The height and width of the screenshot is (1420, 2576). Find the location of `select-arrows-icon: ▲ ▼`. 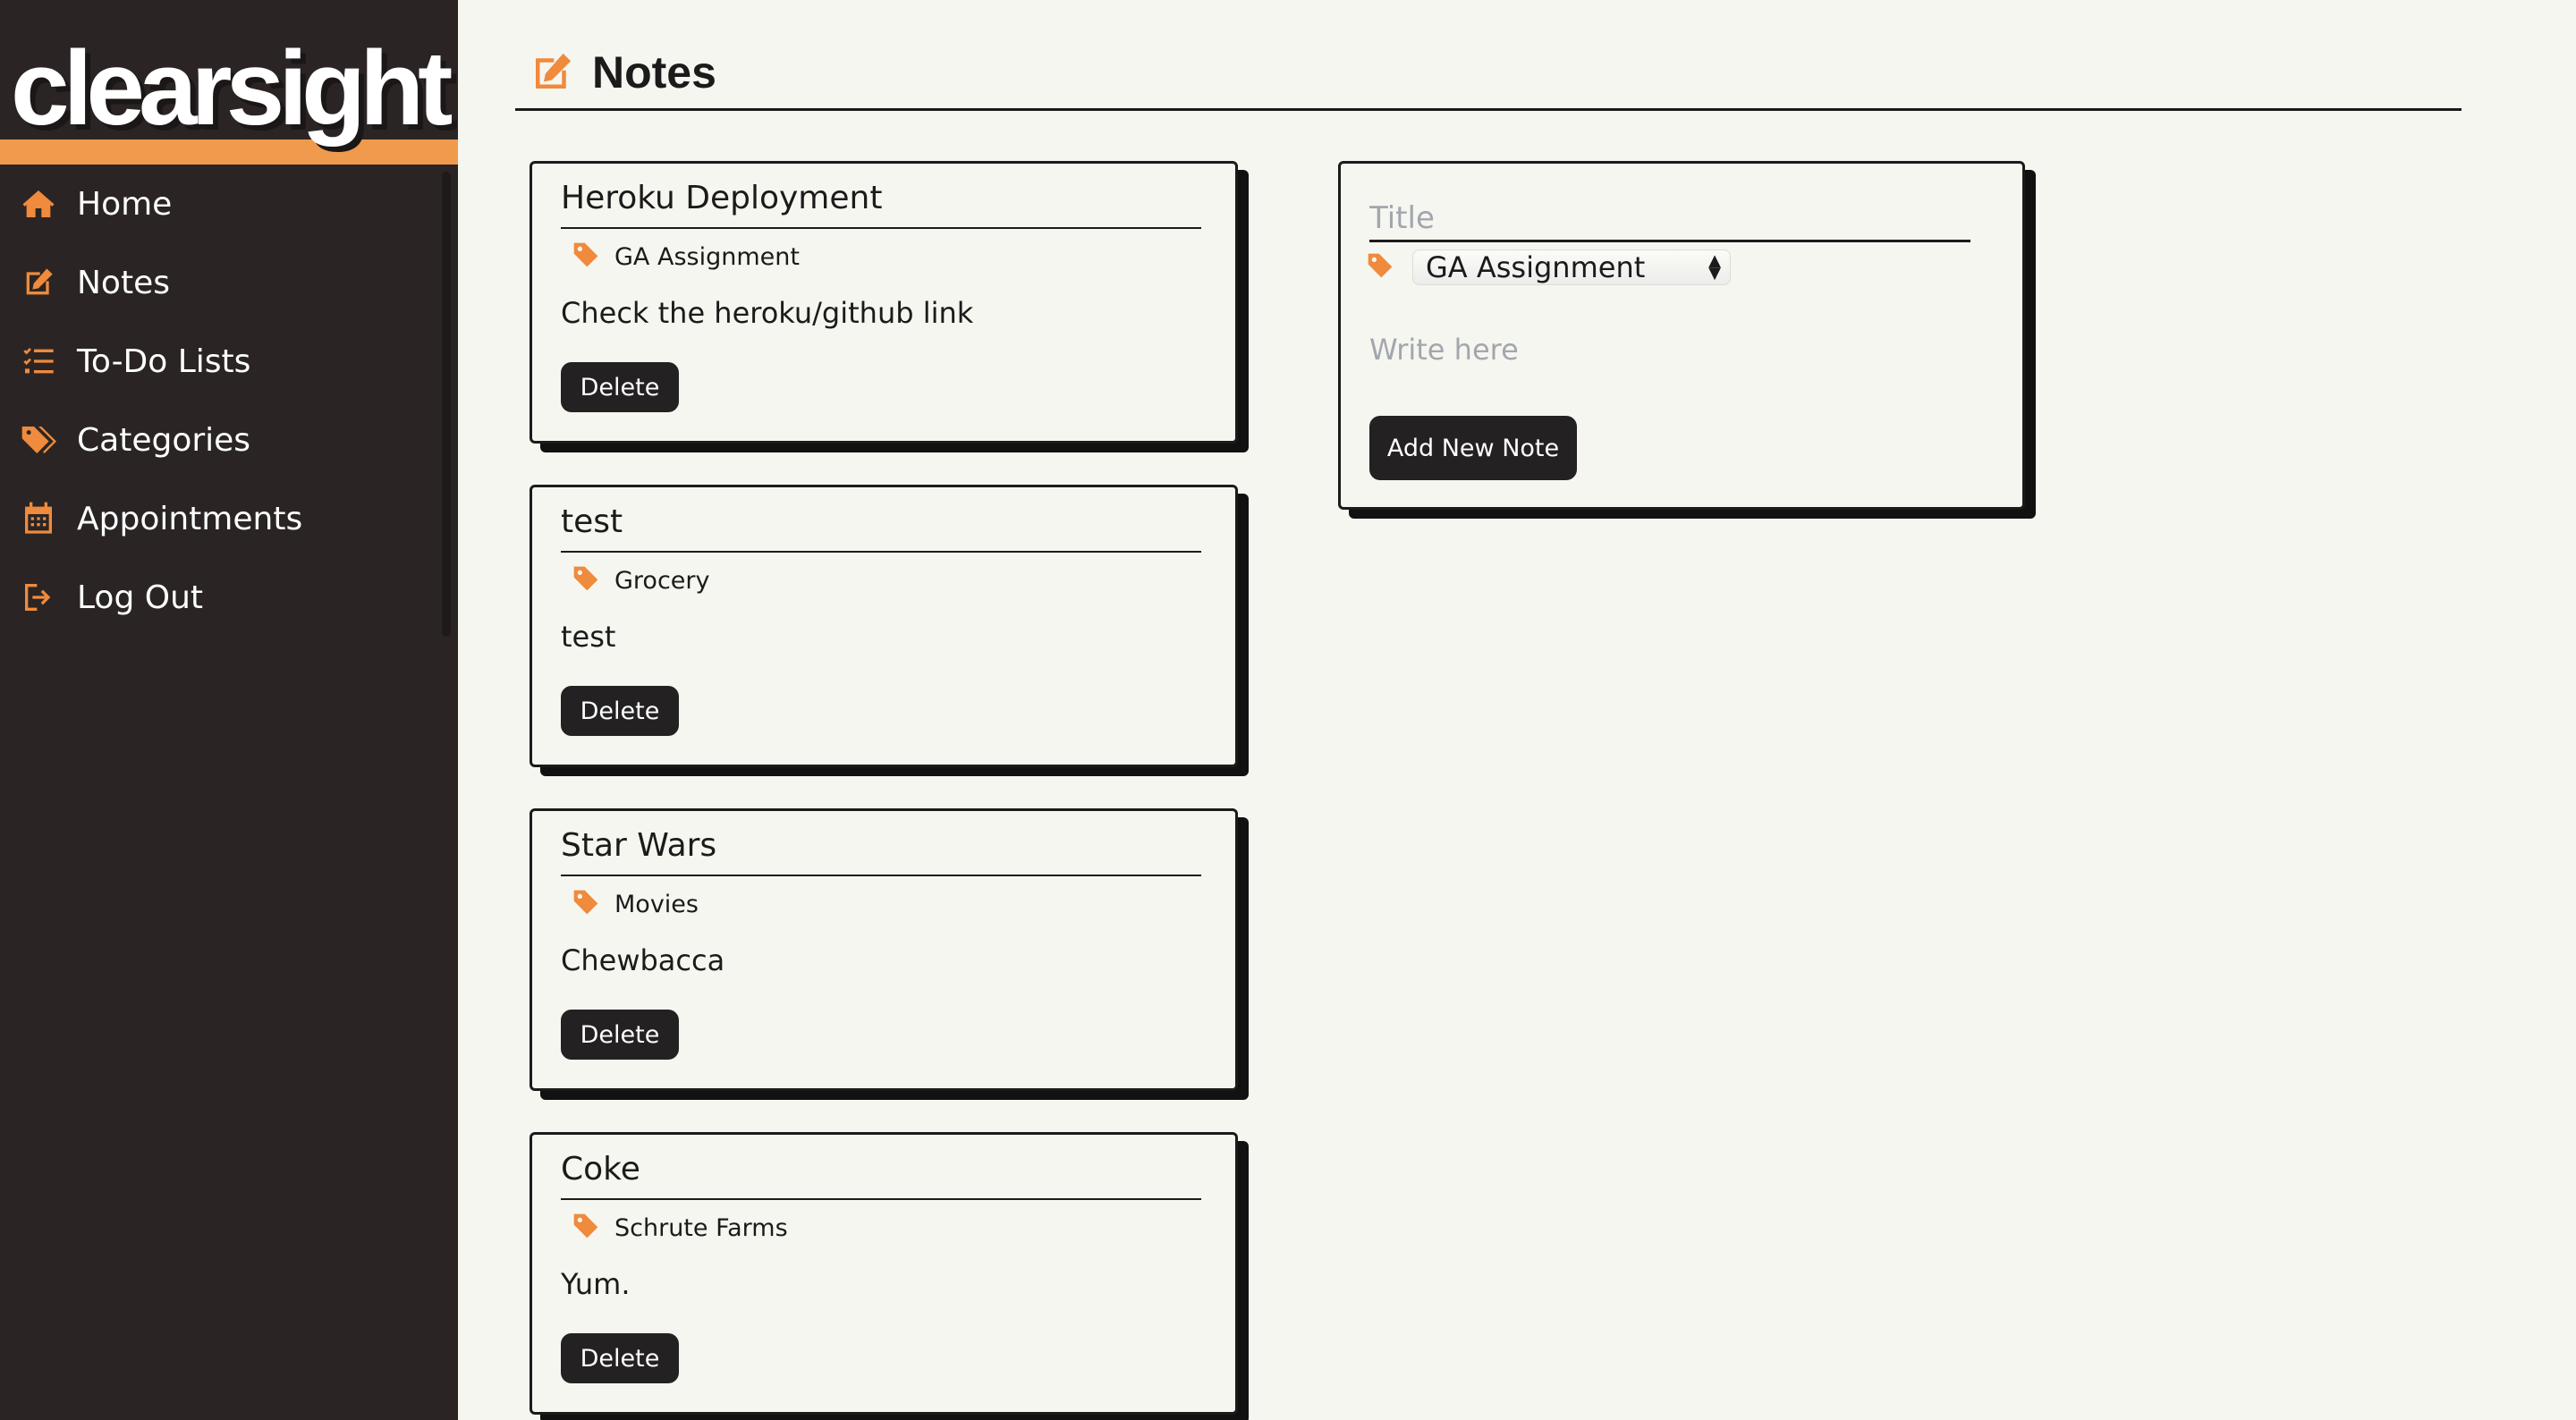

select-arrows-icon: ▲ ▼ is located at coordinates (1714, 267).